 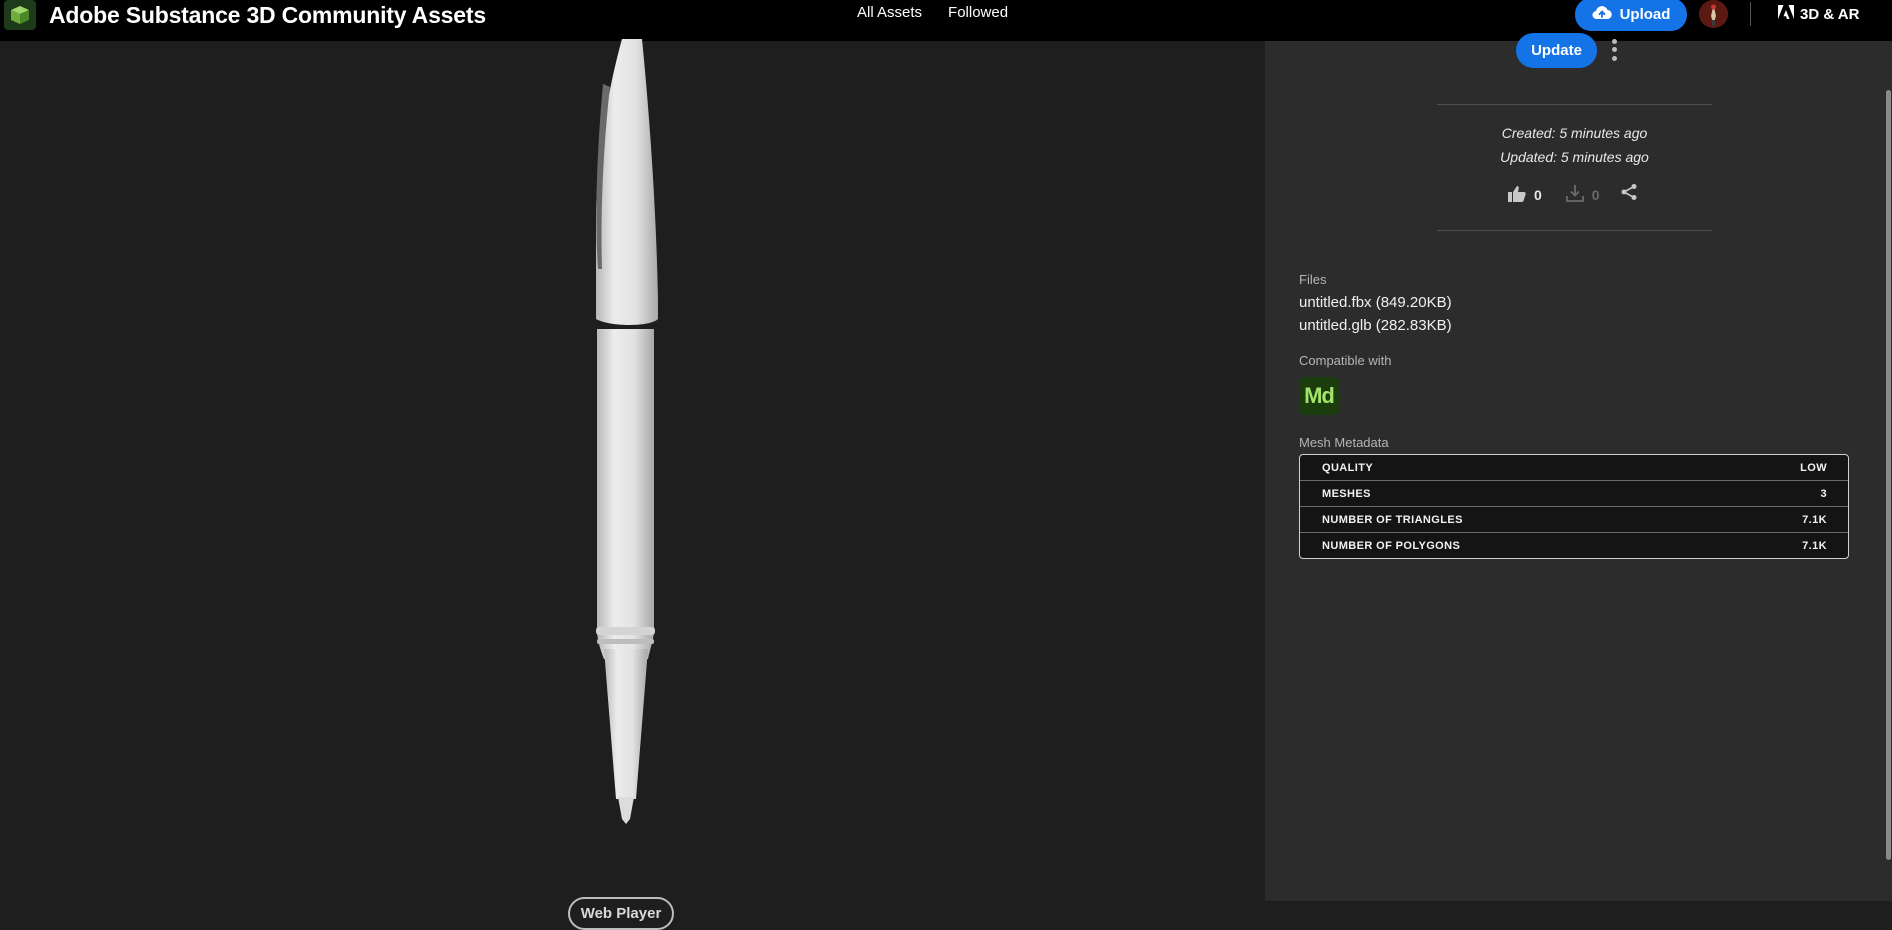 I want to click on meta-value: LOW, so click(x=1813, y=467).